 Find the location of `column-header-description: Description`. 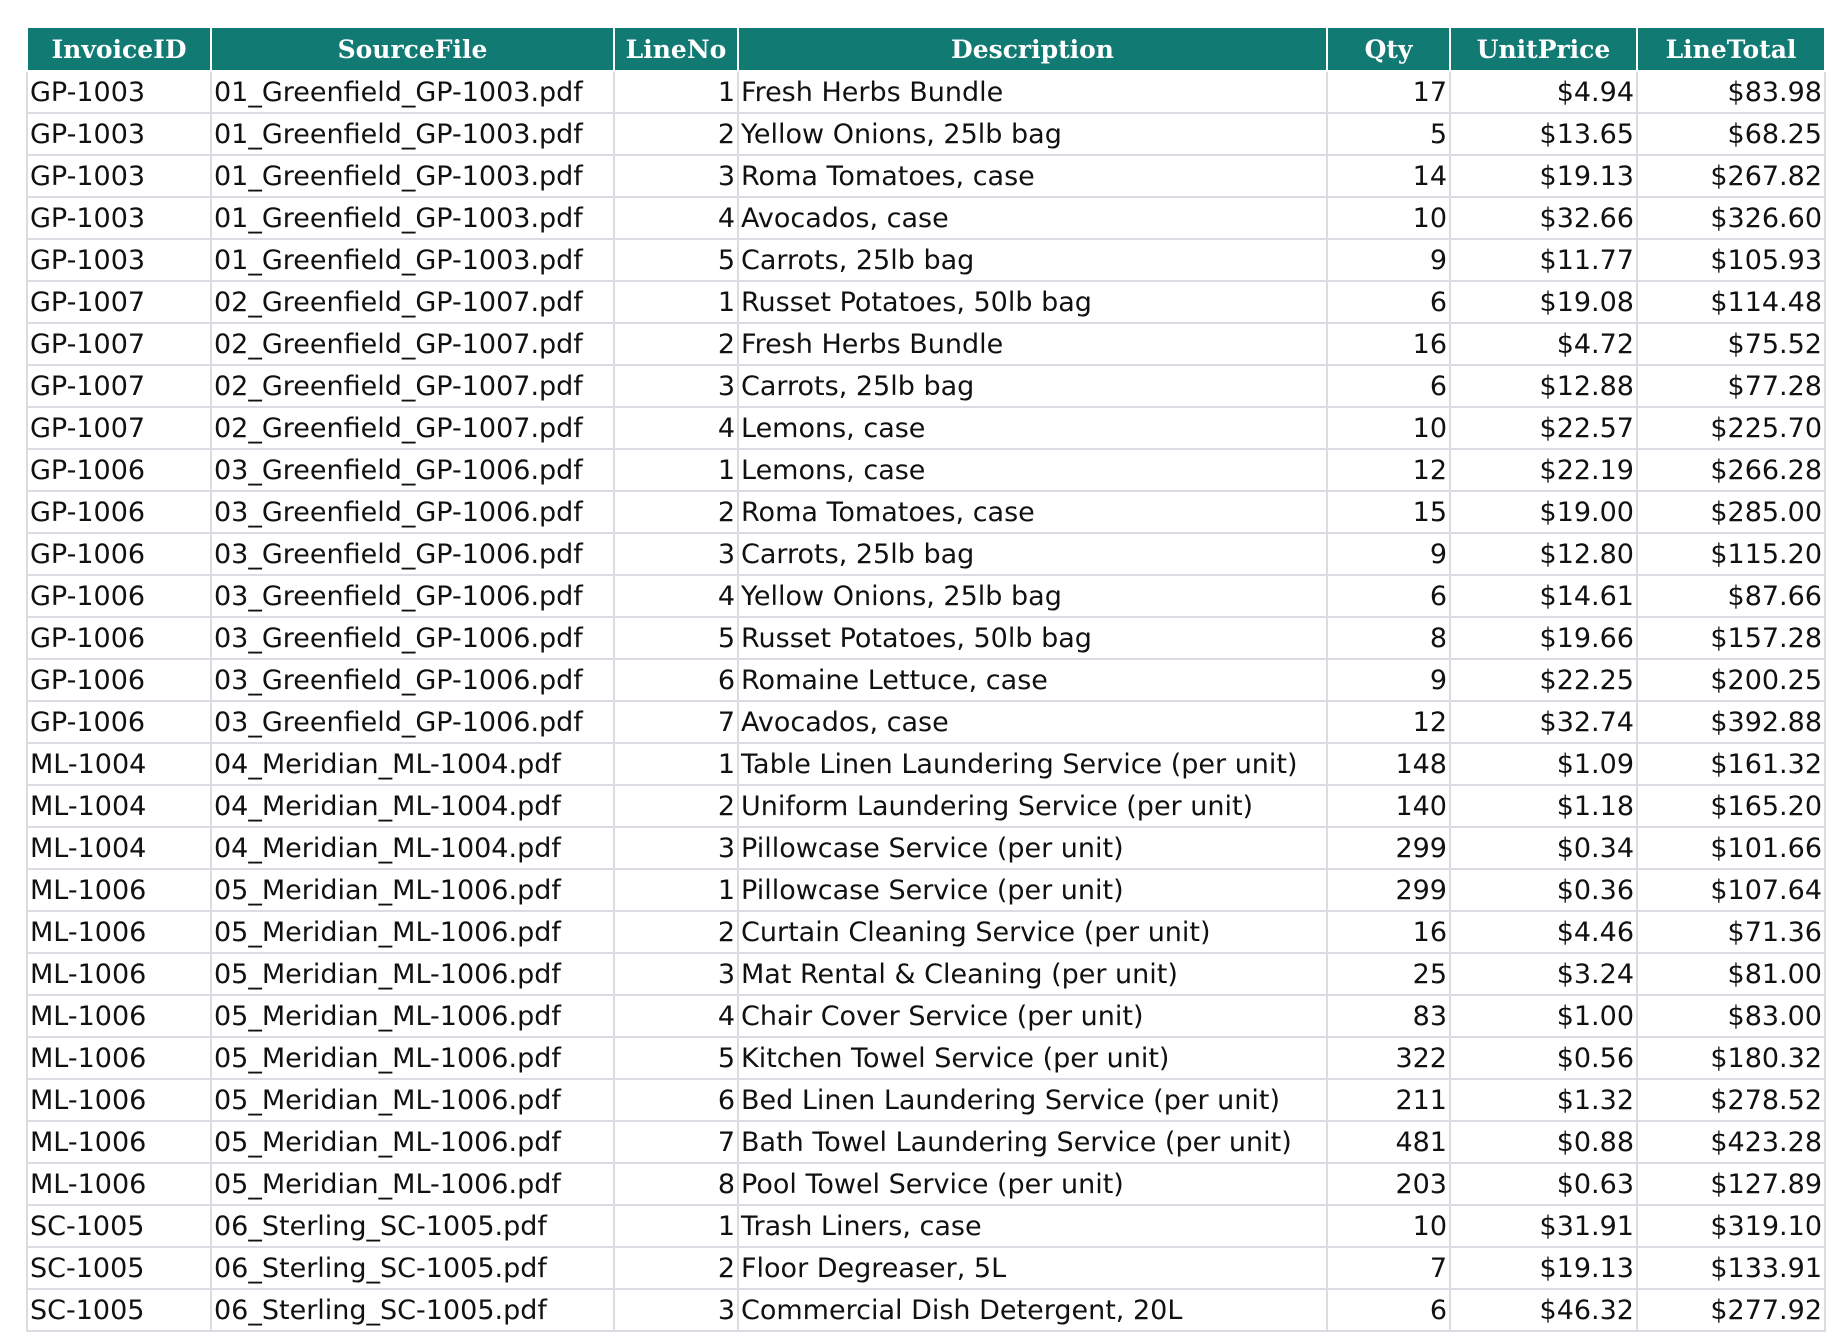

column-header-description: Description is located at coordinates (1032, 49).